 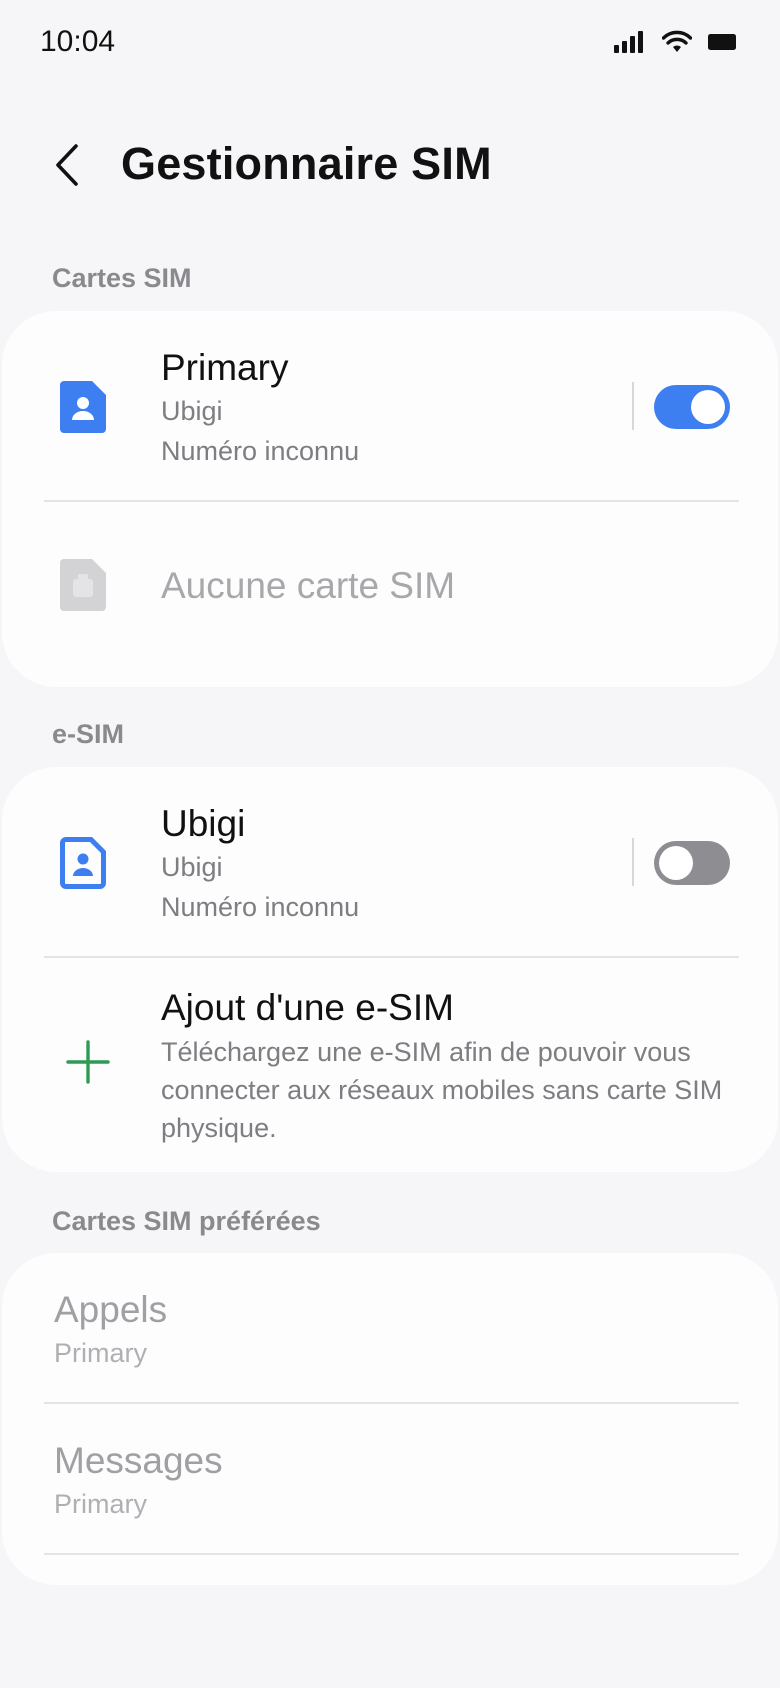 What do you see at coordinates (390, 1328) in the screenshot?
I see `preferred-row-calls: Appels Primary` at bounding box center [390, 1328].